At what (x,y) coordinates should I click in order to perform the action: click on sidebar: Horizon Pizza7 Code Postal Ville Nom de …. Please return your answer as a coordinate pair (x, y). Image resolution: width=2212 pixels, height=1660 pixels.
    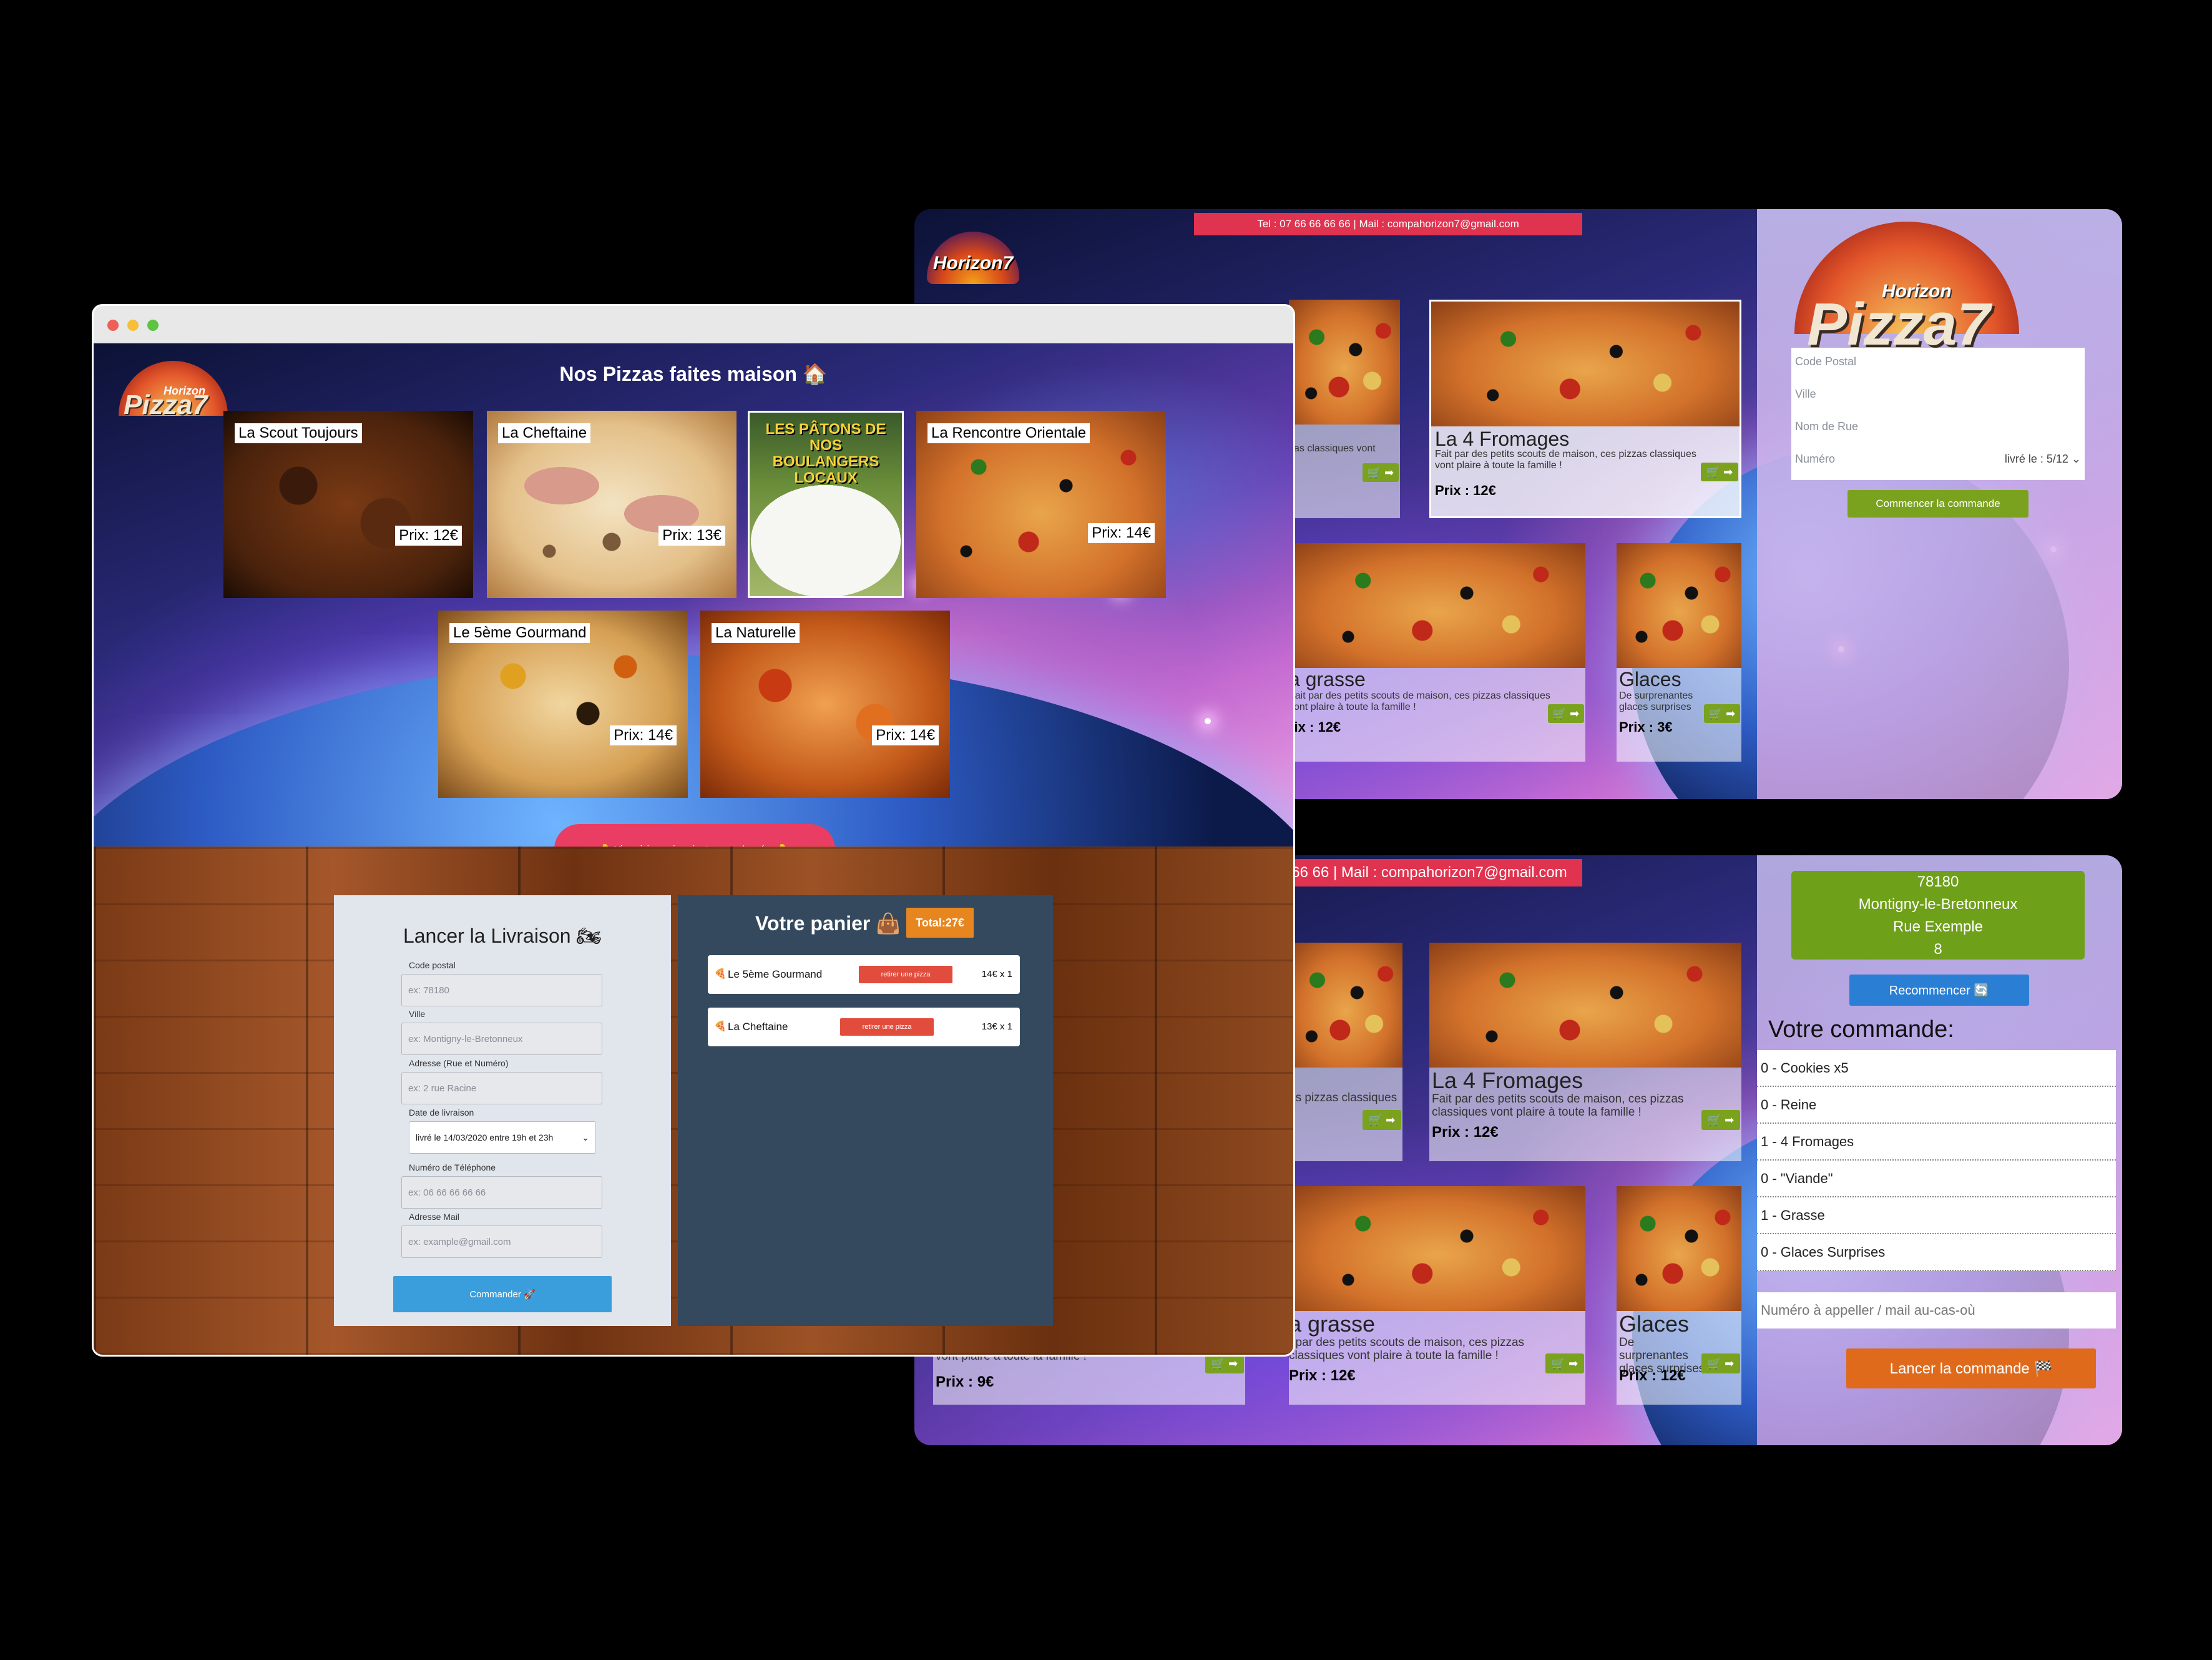
    Looking at the image, I should click on (1940, 504).